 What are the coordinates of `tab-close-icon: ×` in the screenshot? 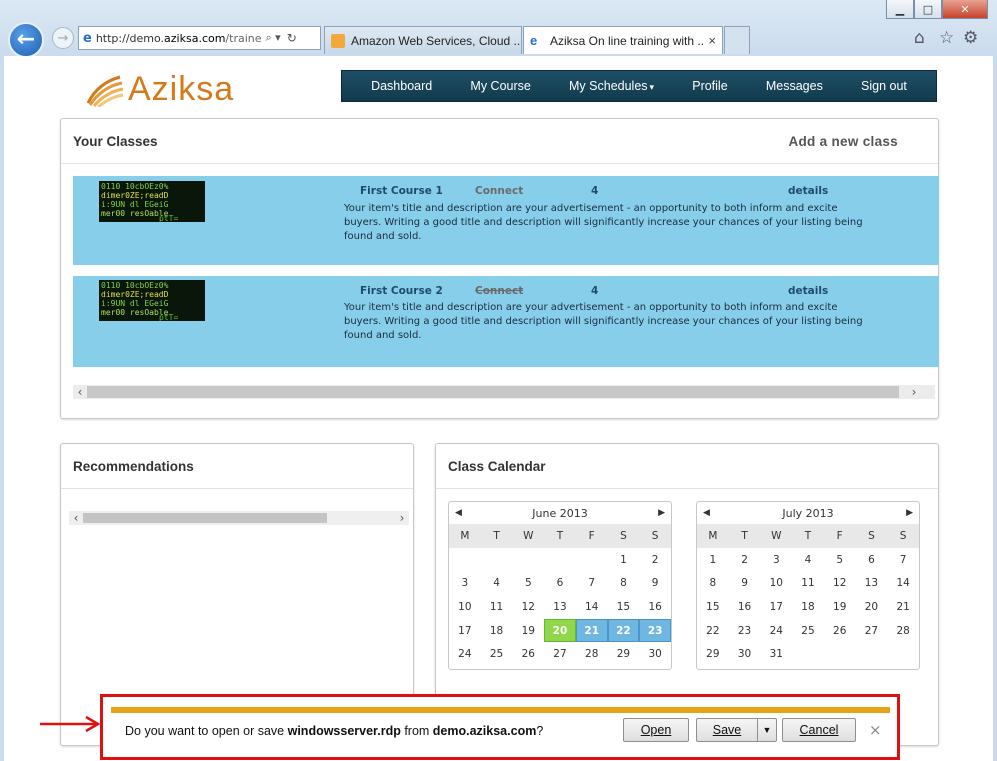 It's located at (712, 40).